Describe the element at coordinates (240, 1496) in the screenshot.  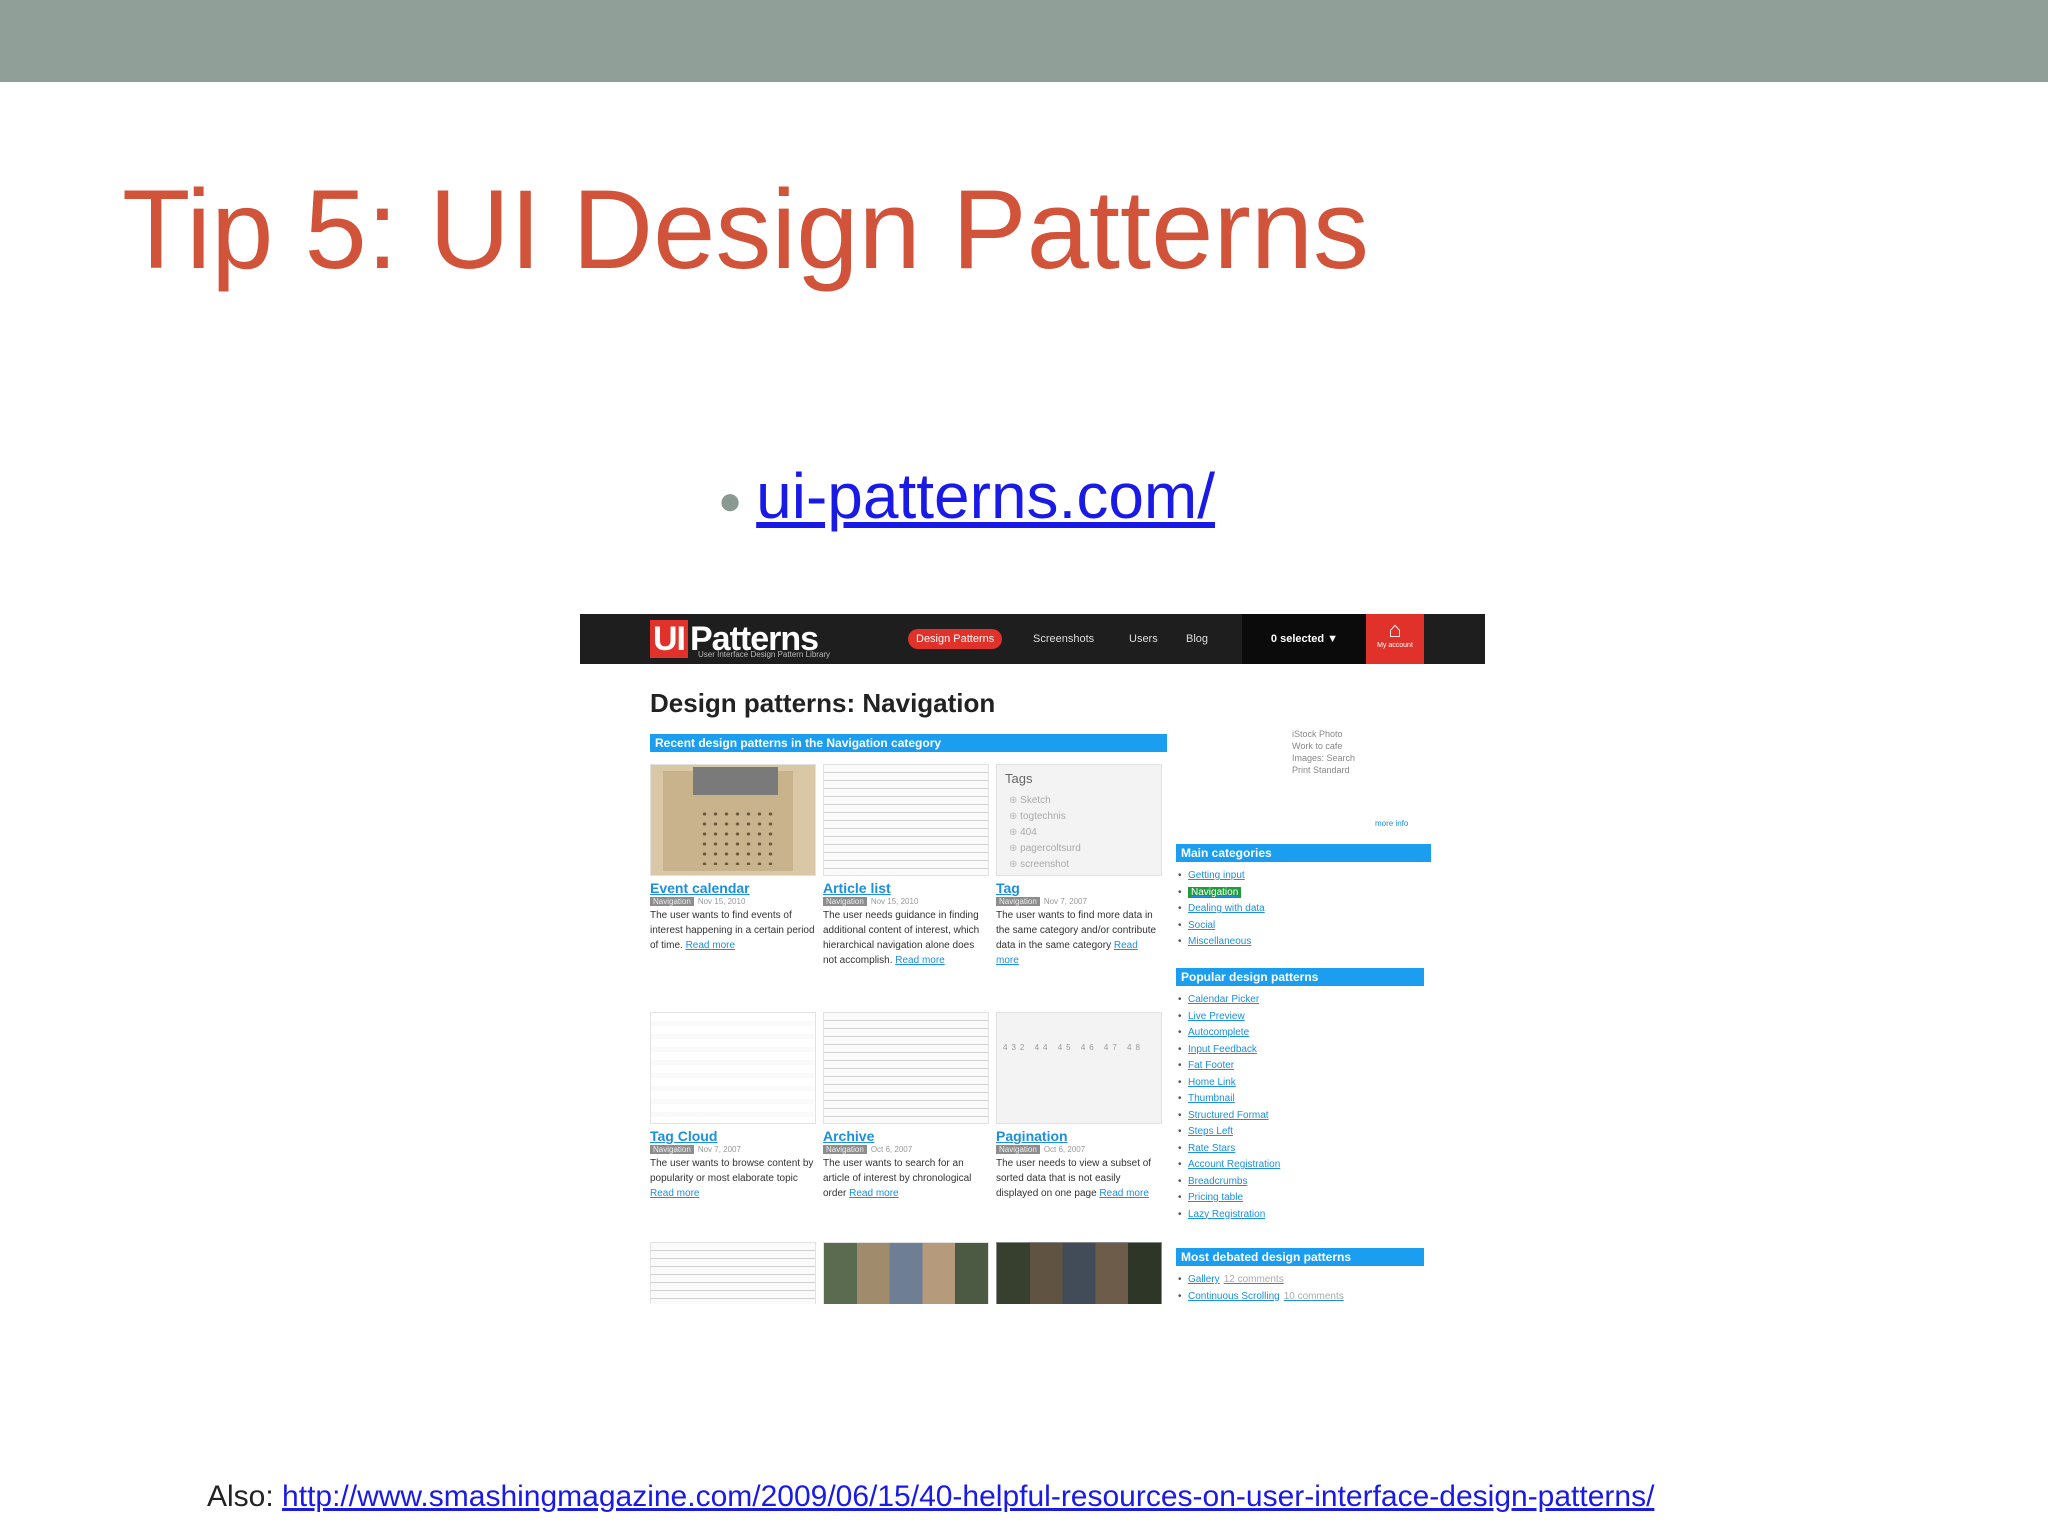
I see `also-label: Also:` at that location.